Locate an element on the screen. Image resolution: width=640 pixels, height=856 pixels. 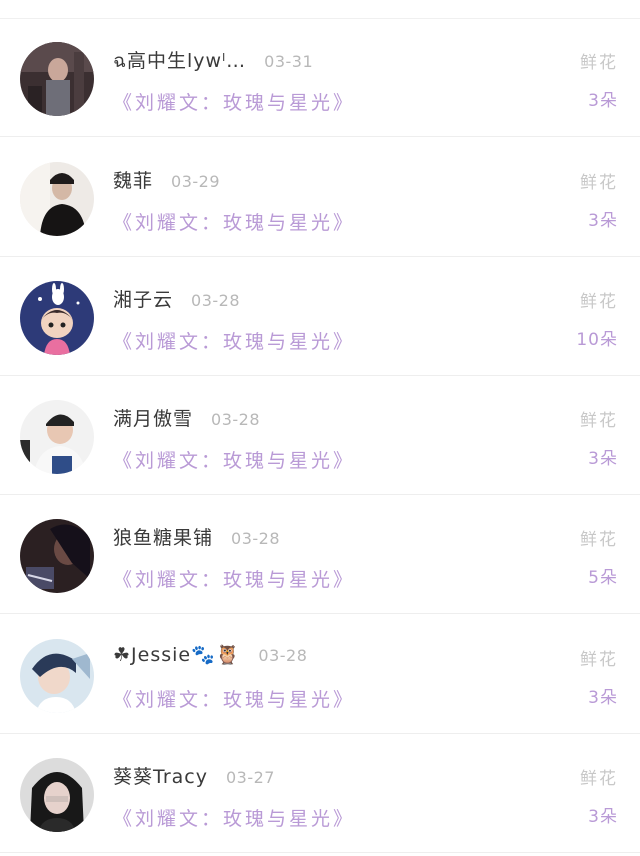
user-name: 葵葵Tracy 03-27 is located at coordinates (194, 777).